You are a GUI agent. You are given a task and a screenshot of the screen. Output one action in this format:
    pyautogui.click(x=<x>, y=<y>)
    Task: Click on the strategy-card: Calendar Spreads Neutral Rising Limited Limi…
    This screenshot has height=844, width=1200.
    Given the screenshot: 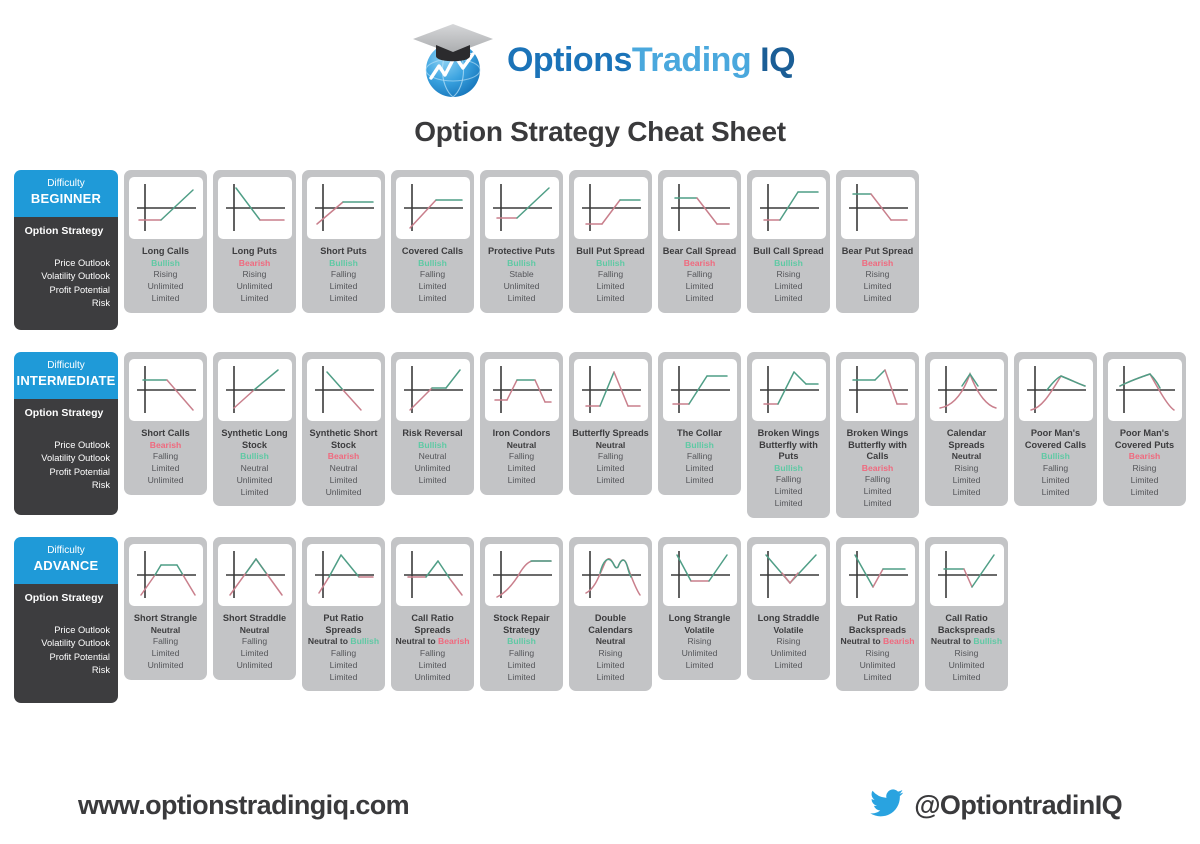 What is the action you would take?
    pyautogui.click(x=966, y=429)
    